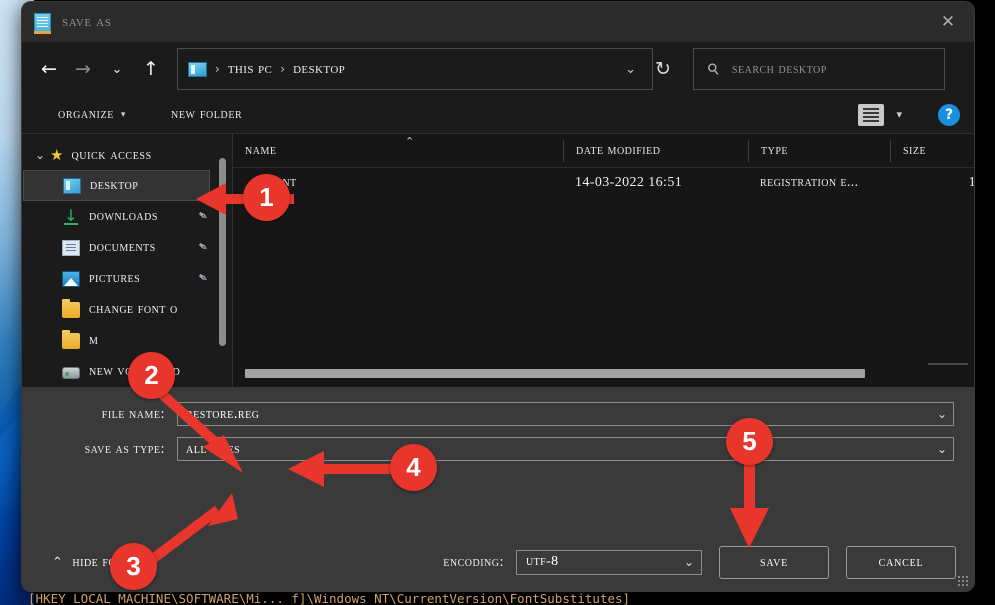 This screenshot has height=605, width=995. Describe the element at coordinates (133, 413) in the screenshot. I see `file-name-label: File name:` at that location.